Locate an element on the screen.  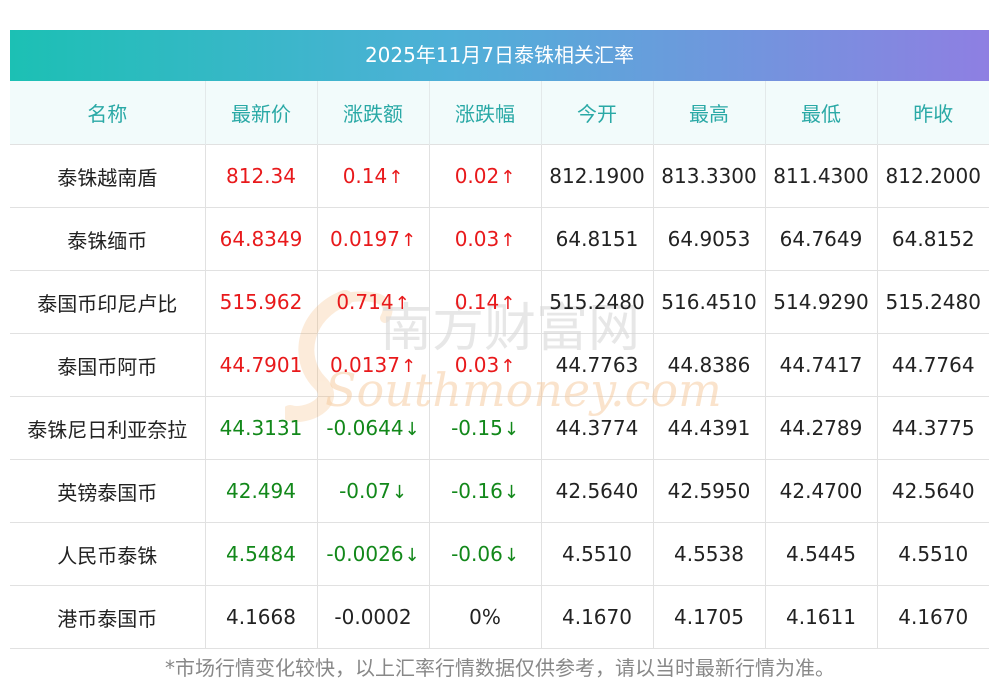
cell-high: 516.4510 is located at coordinates (709, 302).